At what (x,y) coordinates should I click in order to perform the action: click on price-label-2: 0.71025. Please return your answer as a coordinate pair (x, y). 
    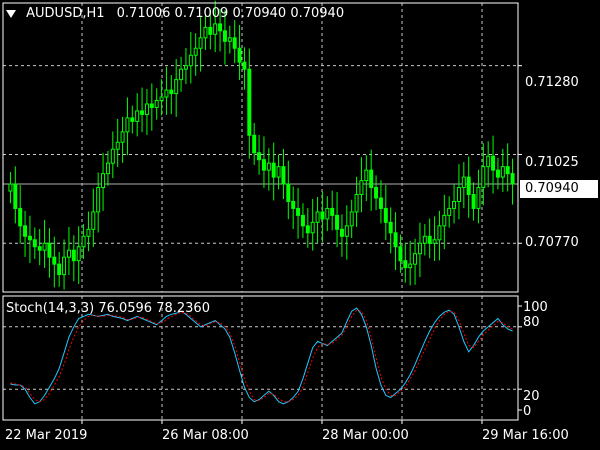
    Looking at the image, I should click on (552, 162).